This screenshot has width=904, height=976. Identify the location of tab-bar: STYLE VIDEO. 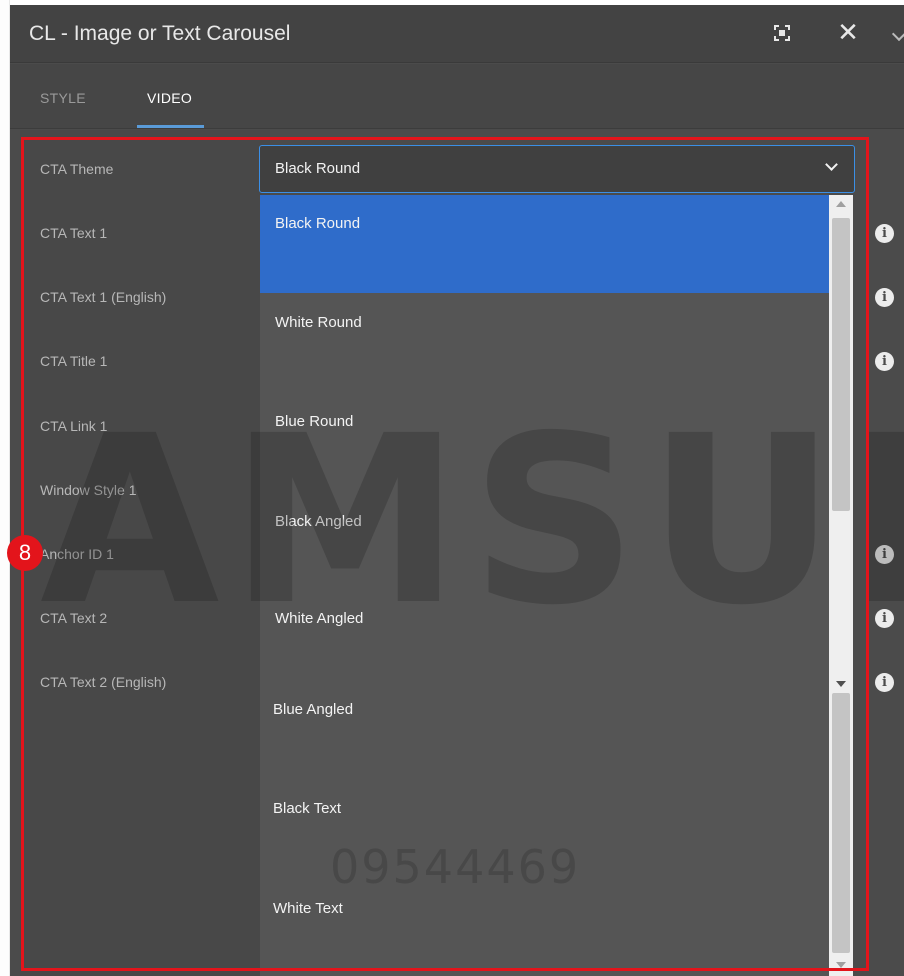
(457, 96).